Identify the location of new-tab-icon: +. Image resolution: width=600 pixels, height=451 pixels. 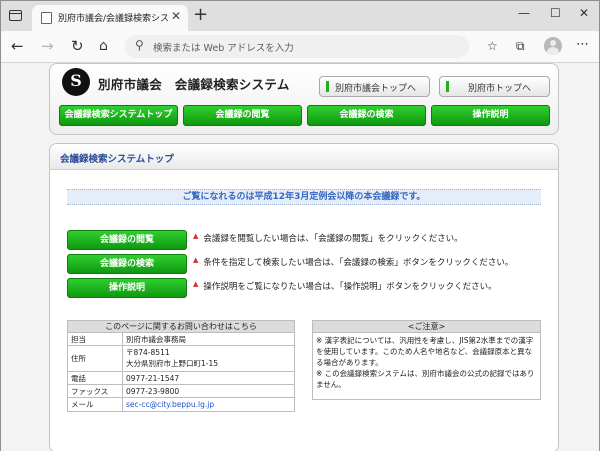
(200, 15).